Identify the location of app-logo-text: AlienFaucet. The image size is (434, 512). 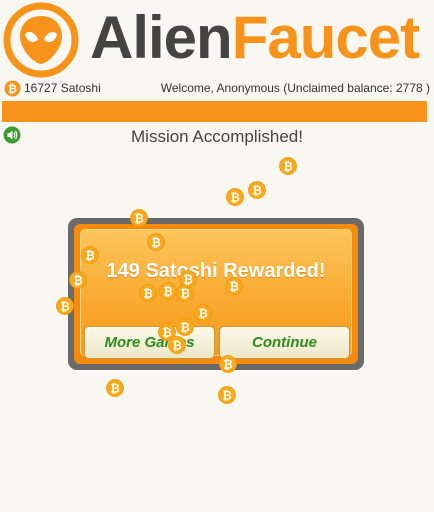
(255, 38).